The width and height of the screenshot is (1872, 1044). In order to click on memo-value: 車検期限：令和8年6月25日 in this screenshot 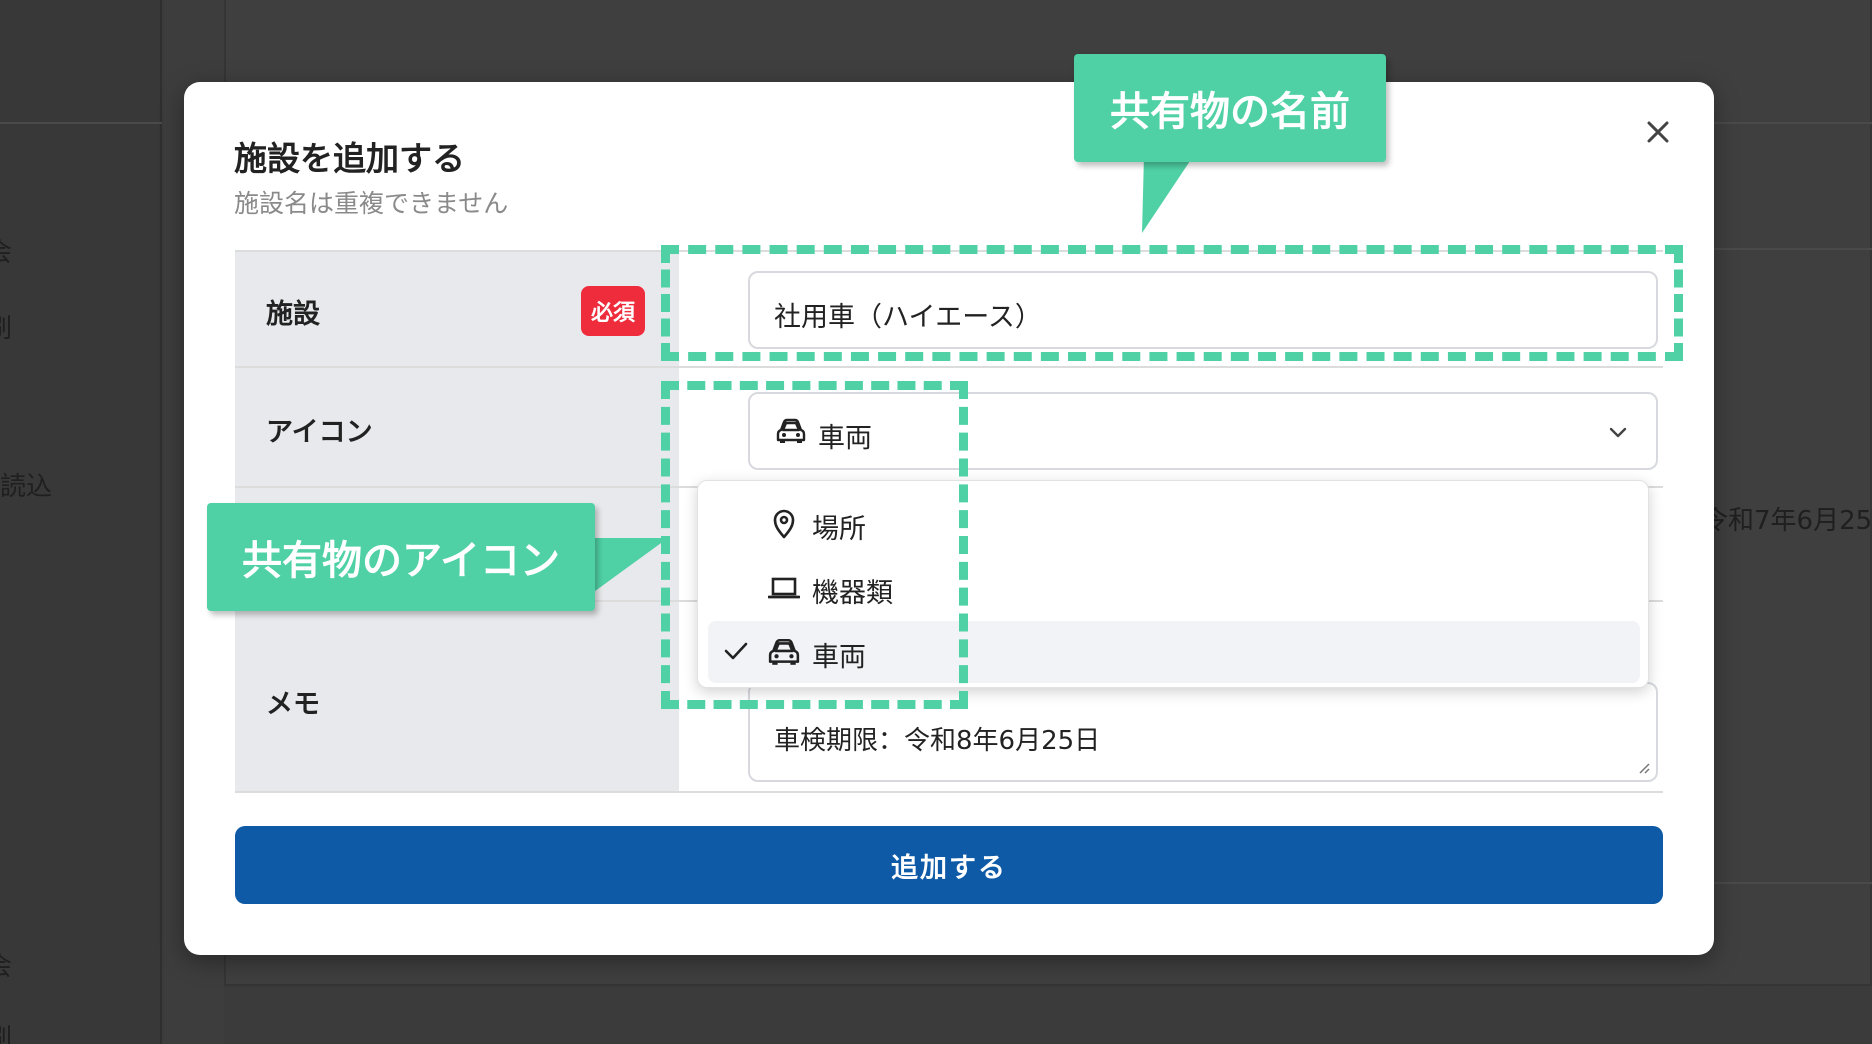, I will do `click(937, 741)`.